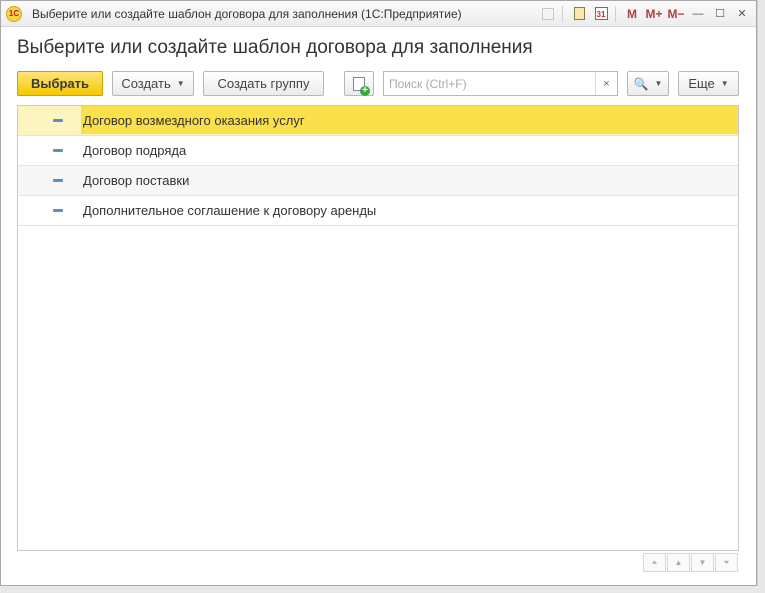 The image size is (765, 593). What do you see at coordinates (654, 14) in the screenshot?
I see `memory-plus-icon: M+` at bounding box center [654, 14].